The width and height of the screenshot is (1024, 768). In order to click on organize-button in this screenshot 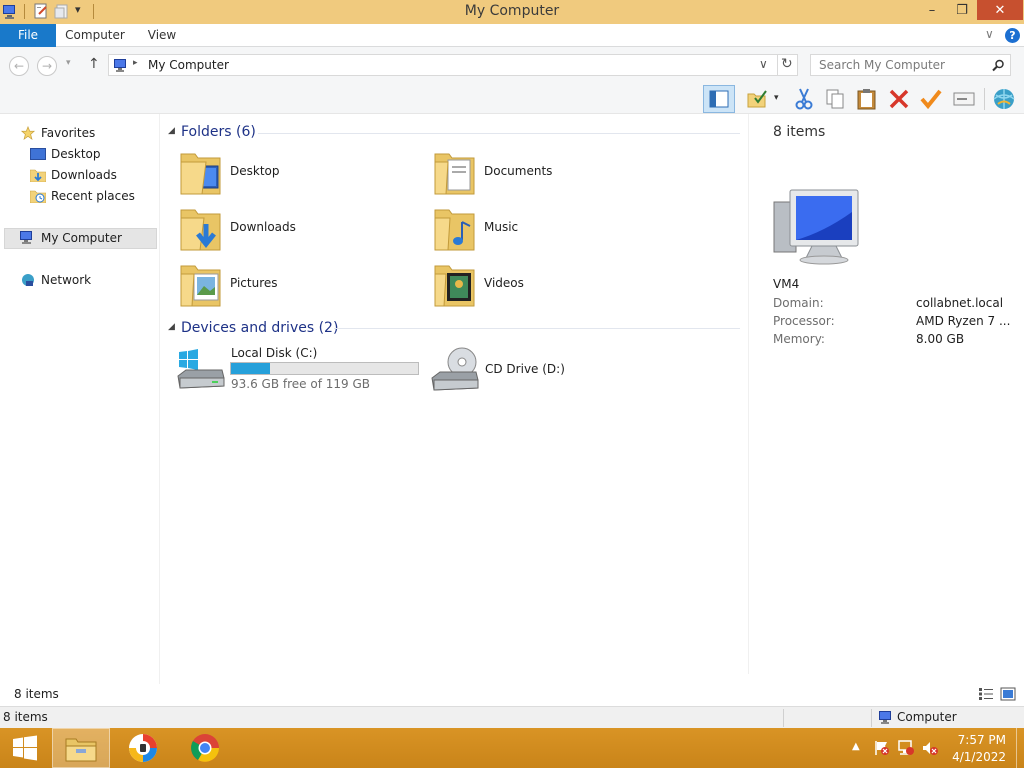, I will do `click(757, 99)`.